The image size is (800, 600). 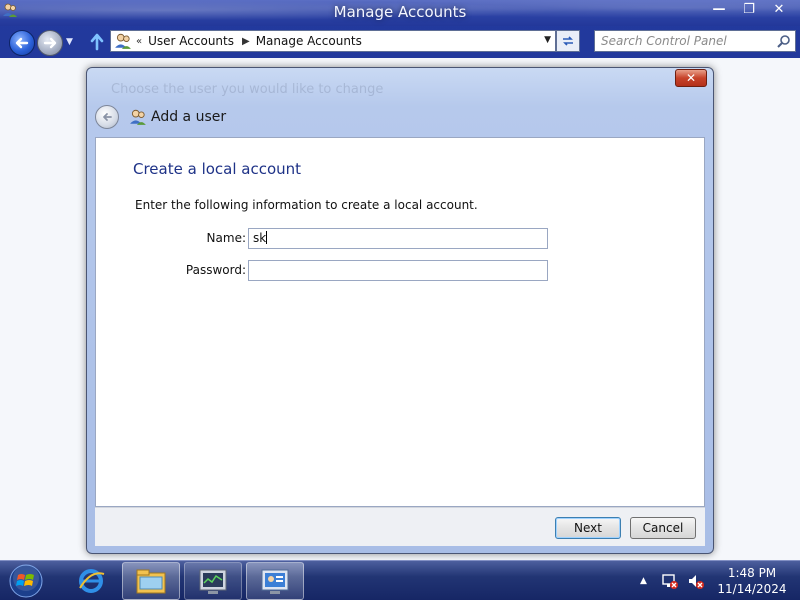 What do you see at coordinates (752, 581) in the screenshot?
I see `taskbar-clock: 1:48 PM 11/14/2024` at bounding box center [752, 581].